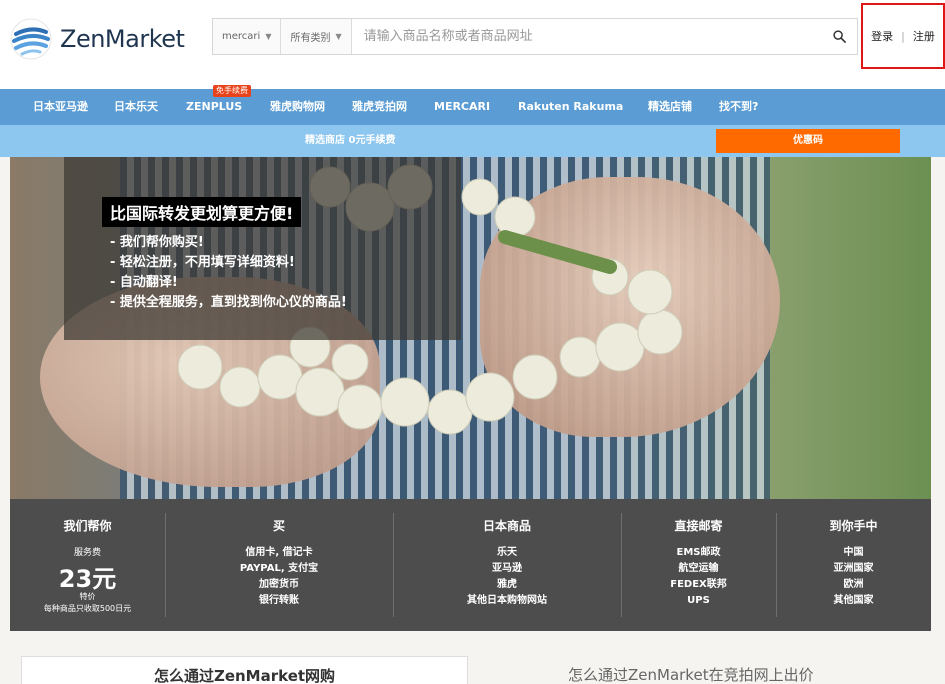 The height and width of the screenshot is (684, 945). What do you see at coordinates (882, 36) in the screenshot?
I see `login-link: 登录` at bounding box center [882, 36].